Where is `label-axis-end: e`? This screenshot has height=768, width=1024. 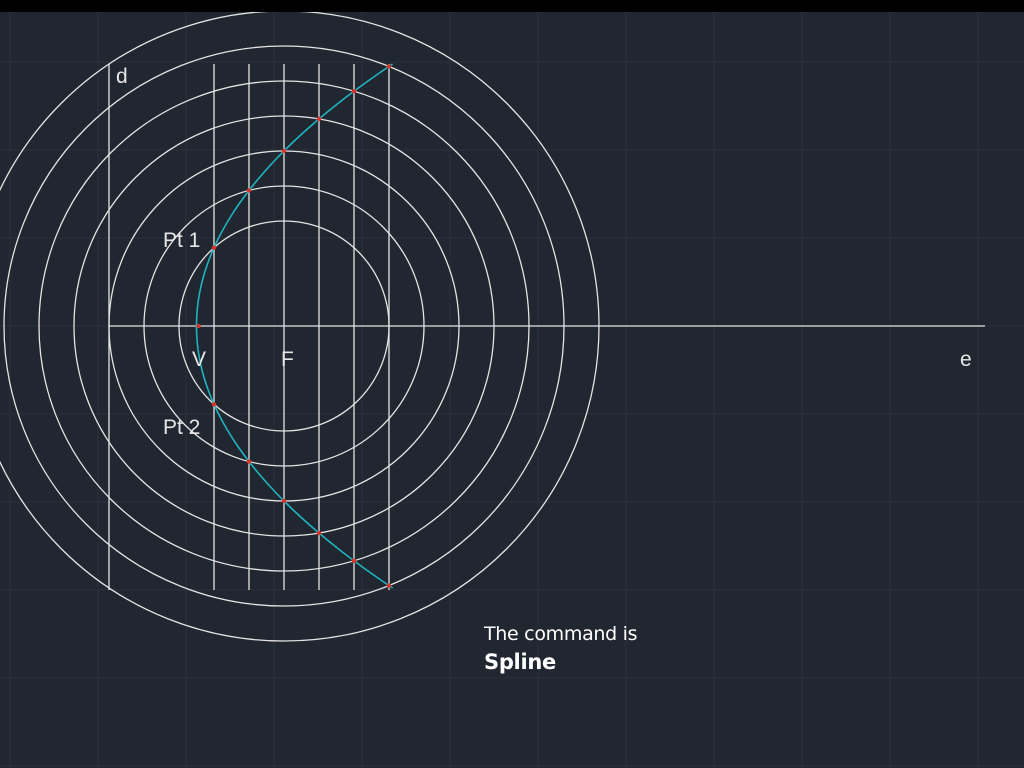
label-axis-end: e is located at coordinates (966, 359).